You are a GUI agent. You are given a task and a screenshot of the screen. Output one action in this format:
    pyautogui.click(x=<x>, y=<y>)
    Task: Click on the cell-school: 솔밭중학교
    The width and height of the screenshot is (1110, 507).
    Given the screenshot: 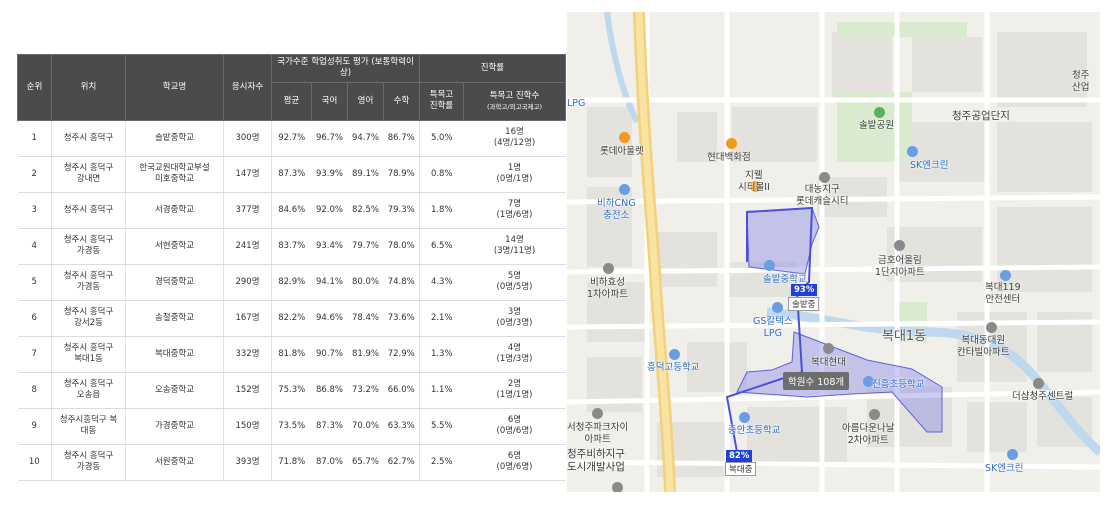 What is the action you would take?
    pyautogui.click(x=174, y=138)
    